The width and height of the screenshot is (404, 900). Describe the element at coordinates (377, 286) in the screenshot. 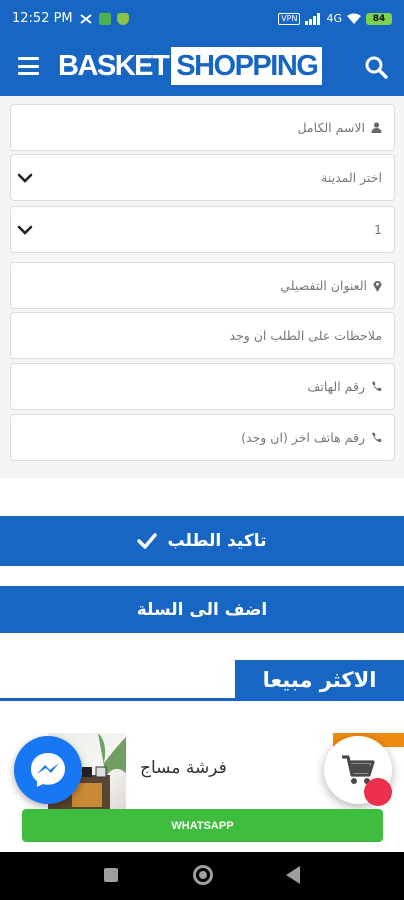

I see `map-marker-icon` at that location.